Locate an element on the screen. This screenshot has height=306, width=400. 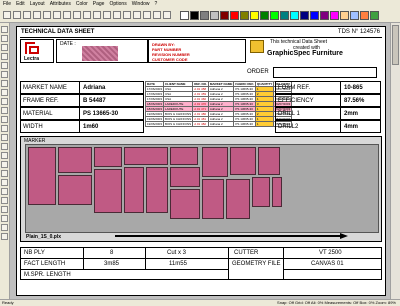
menu-item: Window is located at coordinates (141, 4).